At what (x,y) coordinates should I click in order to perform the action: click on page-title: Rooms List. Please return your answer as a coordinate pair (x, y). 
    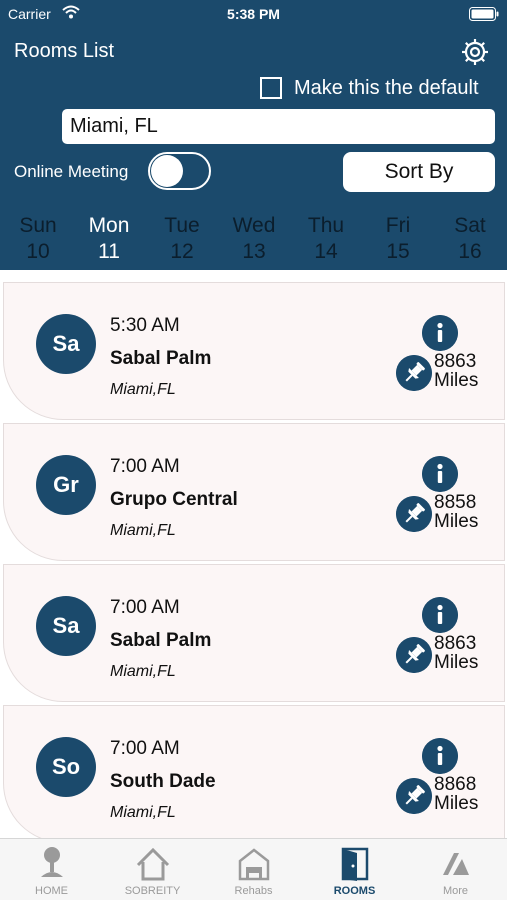
    Looking at the image, I should click on (64, 51).